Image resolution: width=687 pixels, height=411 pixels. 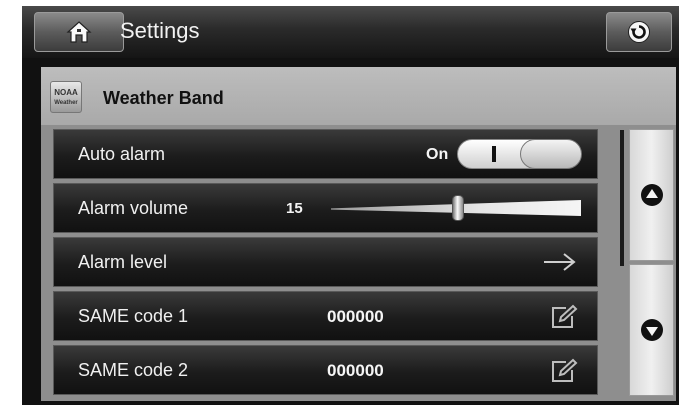 I want to click on scroll-down-button, so click(x=651, y=330).